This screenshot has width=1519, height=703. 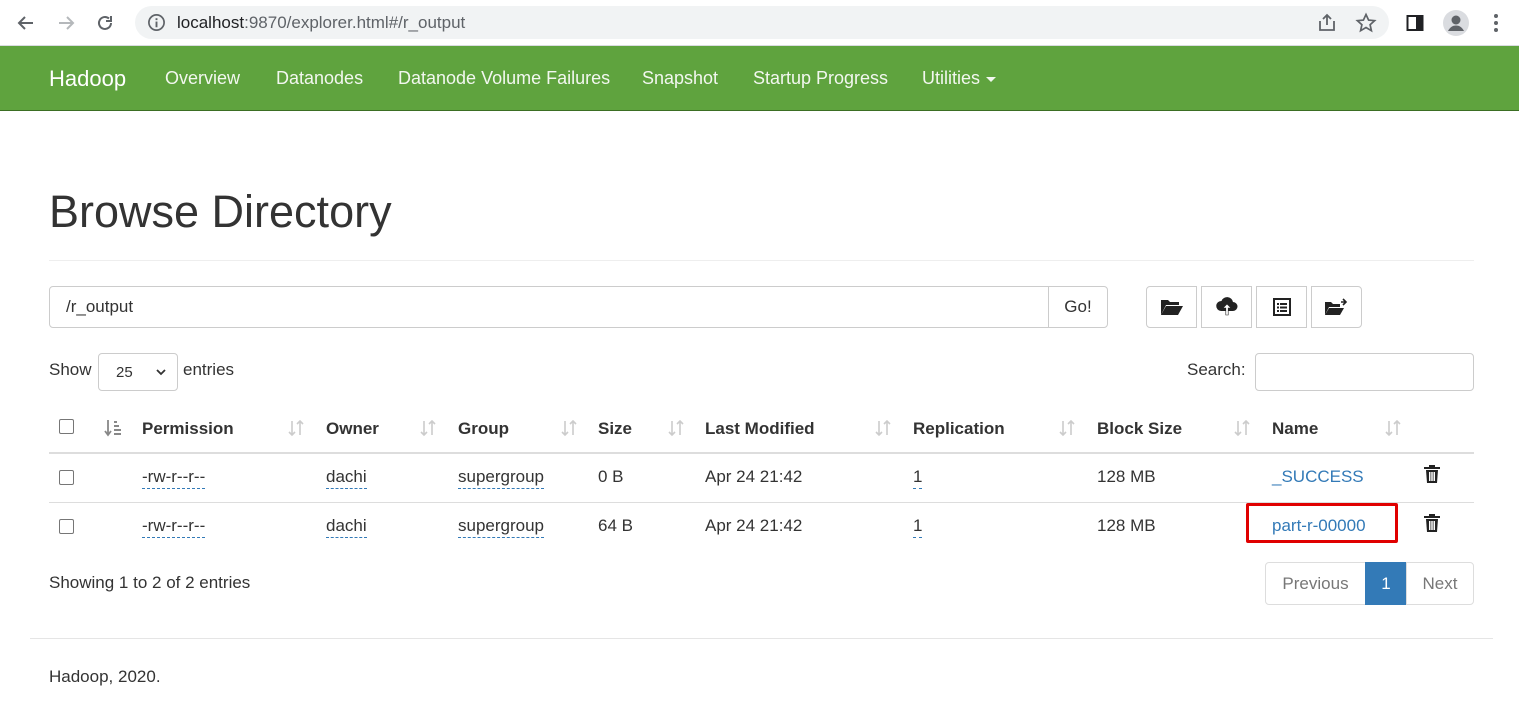 What do you see at coordinates (991, 79) in the screenshot?
I see `caret-down-icon` at bounding box center [991, 79].